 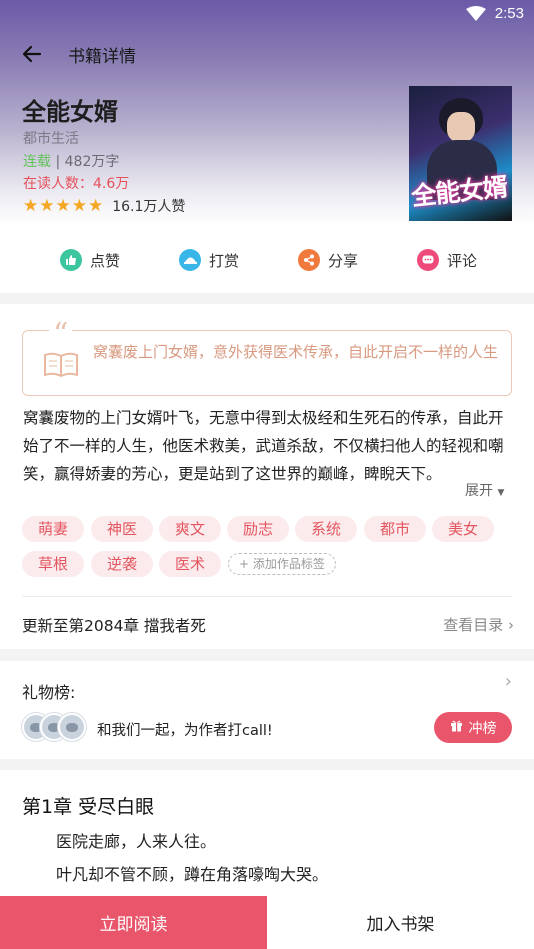 What do you see at coordinates (37, 162) in the screenshot?
I see `book-status: 连载` at bounding box center [37, 162].